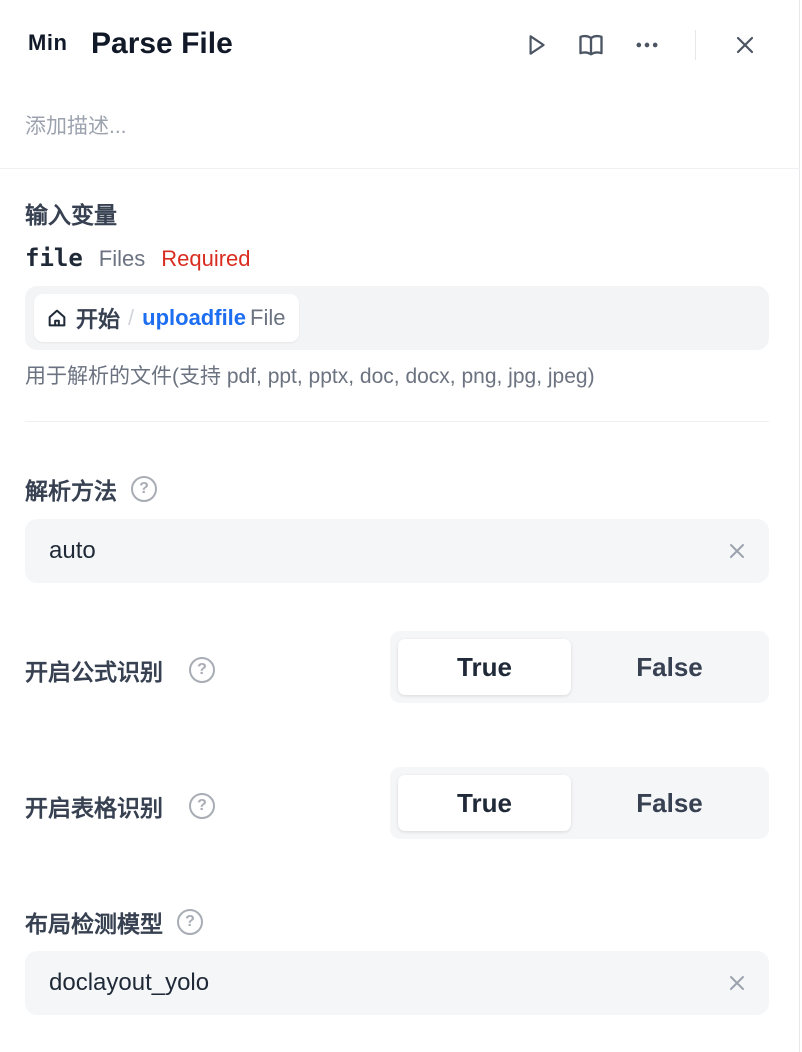 The image size is (802, 1052). Describe the element at coordinates (397, 551) in the screenshot. I see `parse-method-input: auto` at that location.